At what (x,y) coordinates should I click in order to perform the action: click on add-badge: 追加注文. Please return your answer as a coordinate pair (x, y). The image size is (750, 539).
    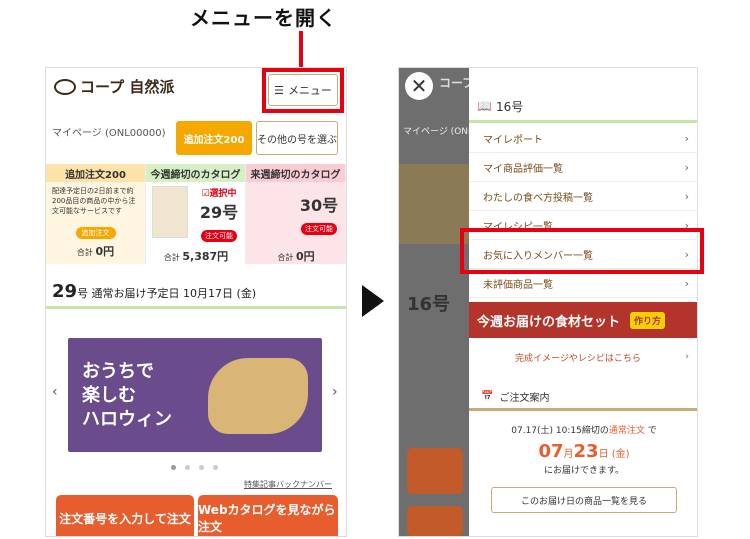
    Looking at the image, I should click on (95, 233).